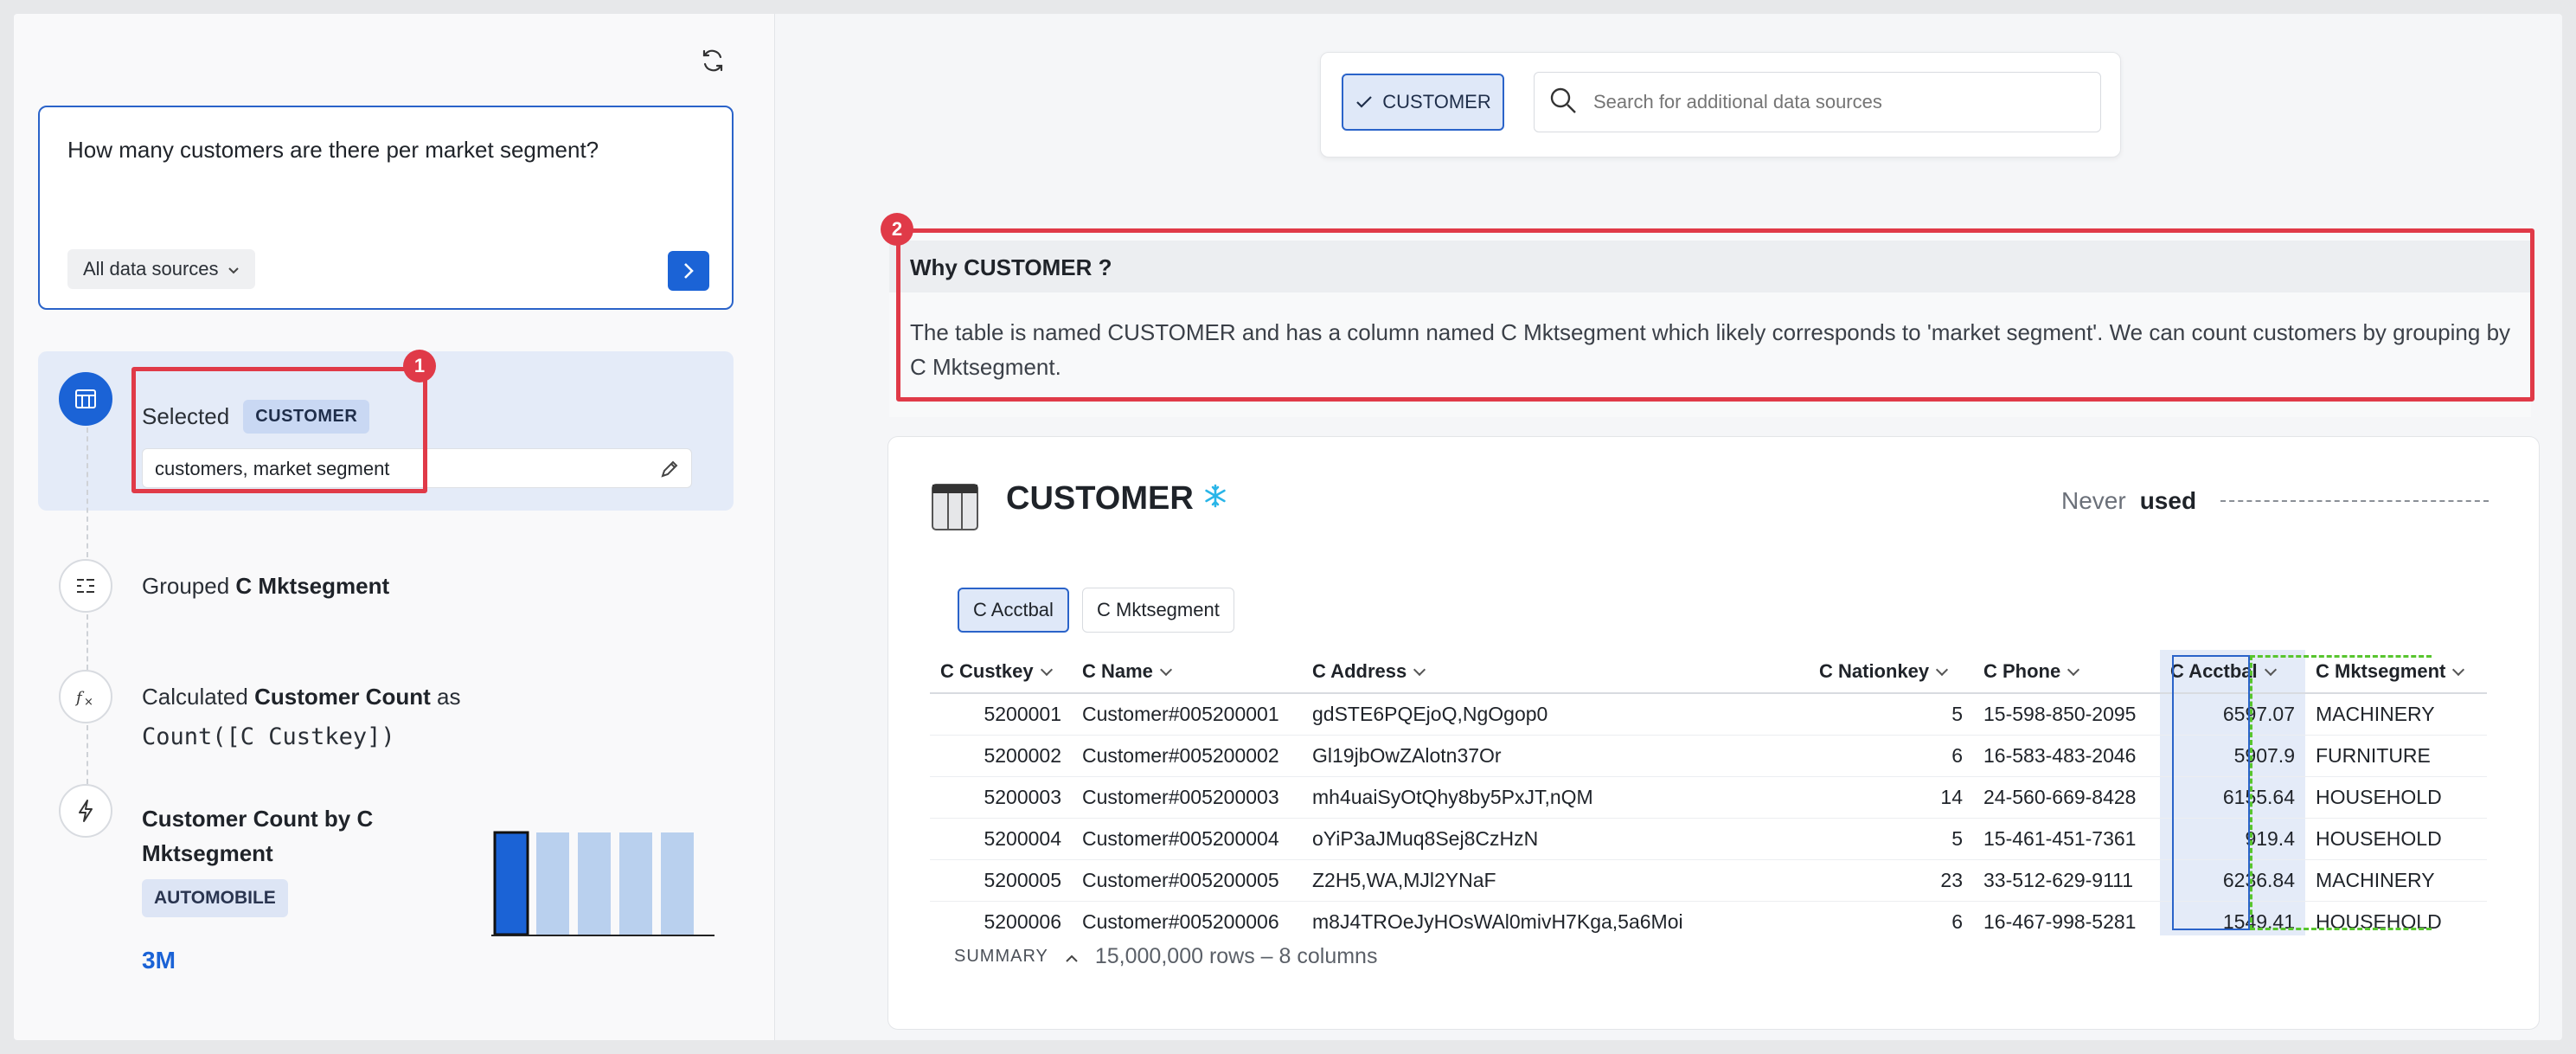  Describe the element at coordinates (159, 960) in the screenshot. I see `result-value: 3M` at that location.